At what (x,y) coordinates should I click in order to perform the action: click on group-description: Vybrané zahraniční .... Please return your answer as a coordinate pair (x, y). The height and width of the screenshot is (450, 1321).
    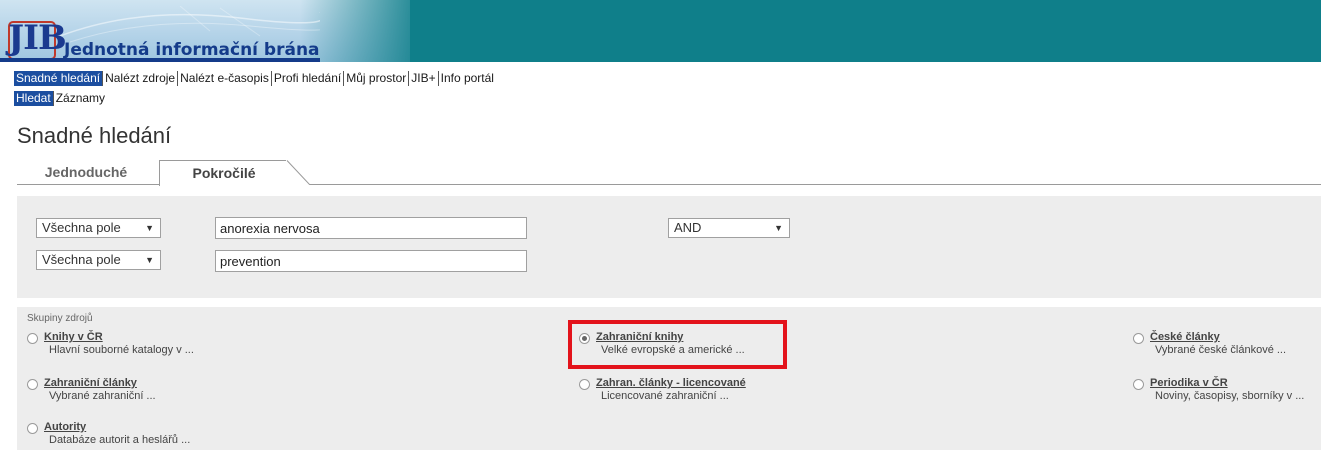
    Looking at the image, I should click on (102, 396).